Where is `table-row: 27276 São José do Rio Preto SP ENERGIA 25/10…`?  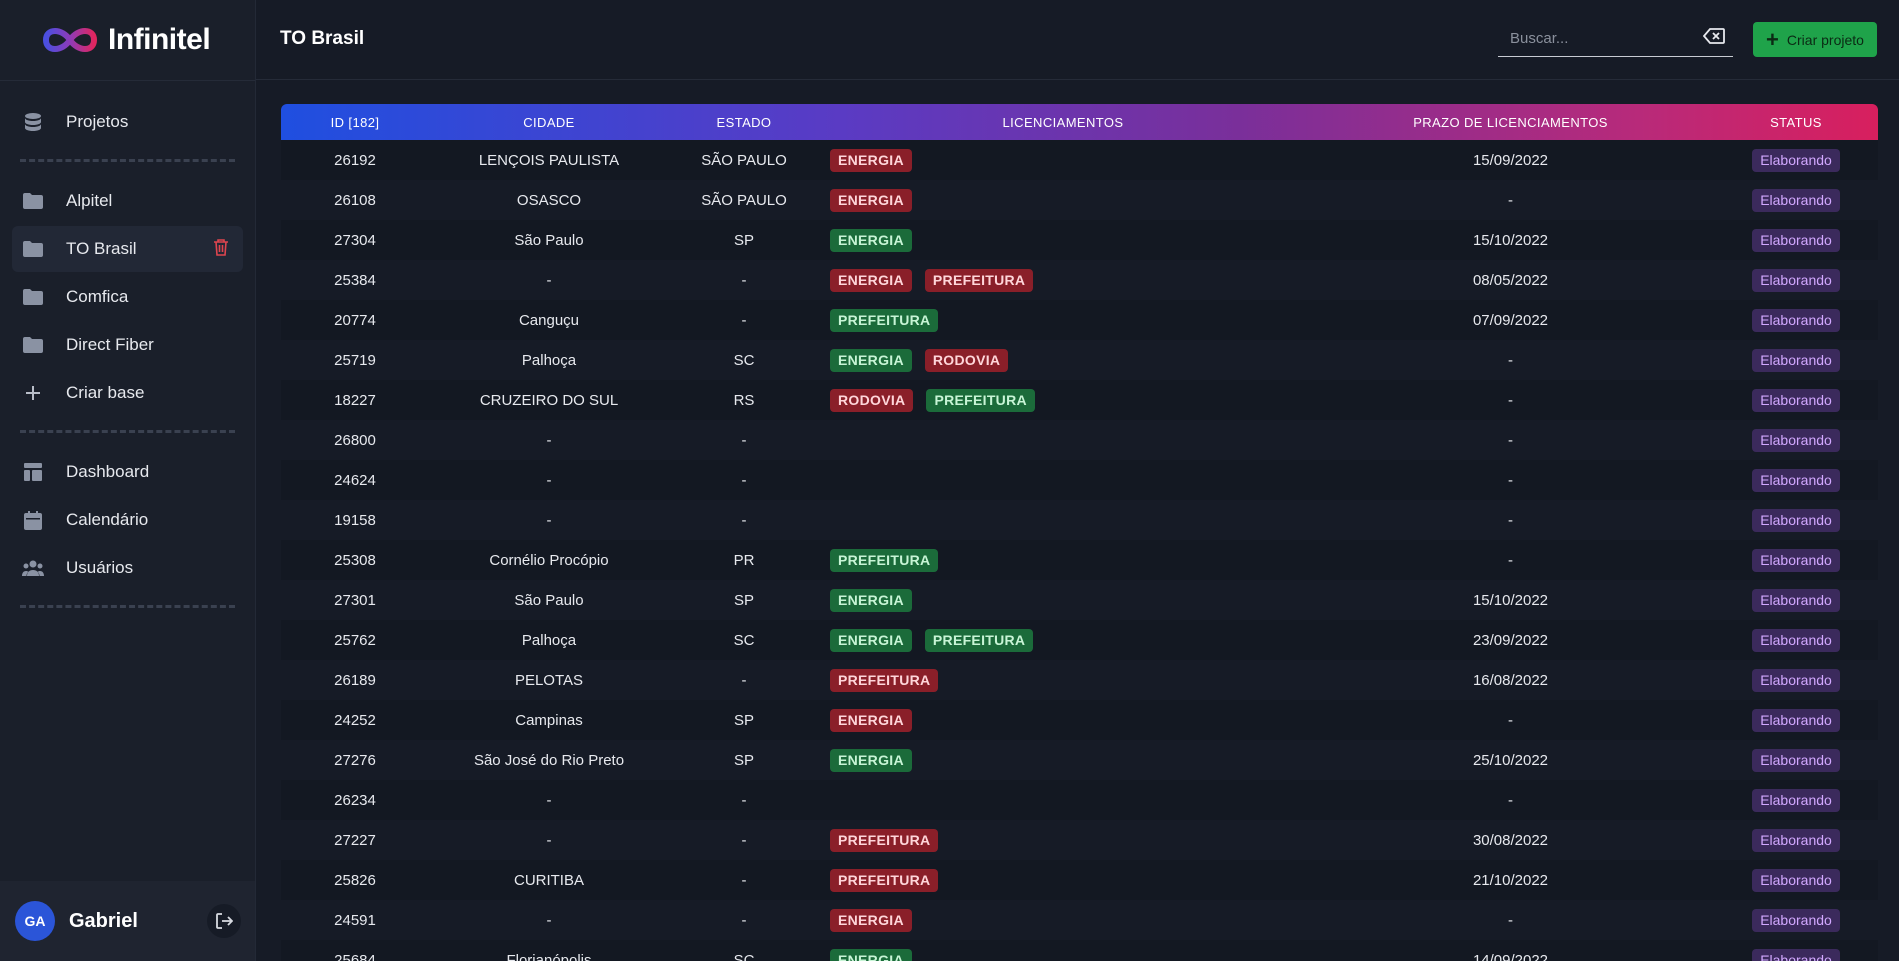
table-row: 27276 São José do Rio Preto SP ENERGIA 25/10… is located at coordinates (1079, 760).